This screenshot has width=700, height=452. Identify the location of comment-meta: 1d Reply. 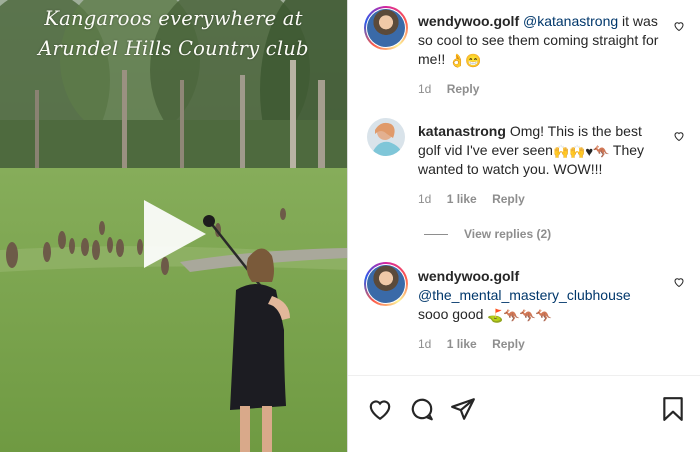
(454, 89).